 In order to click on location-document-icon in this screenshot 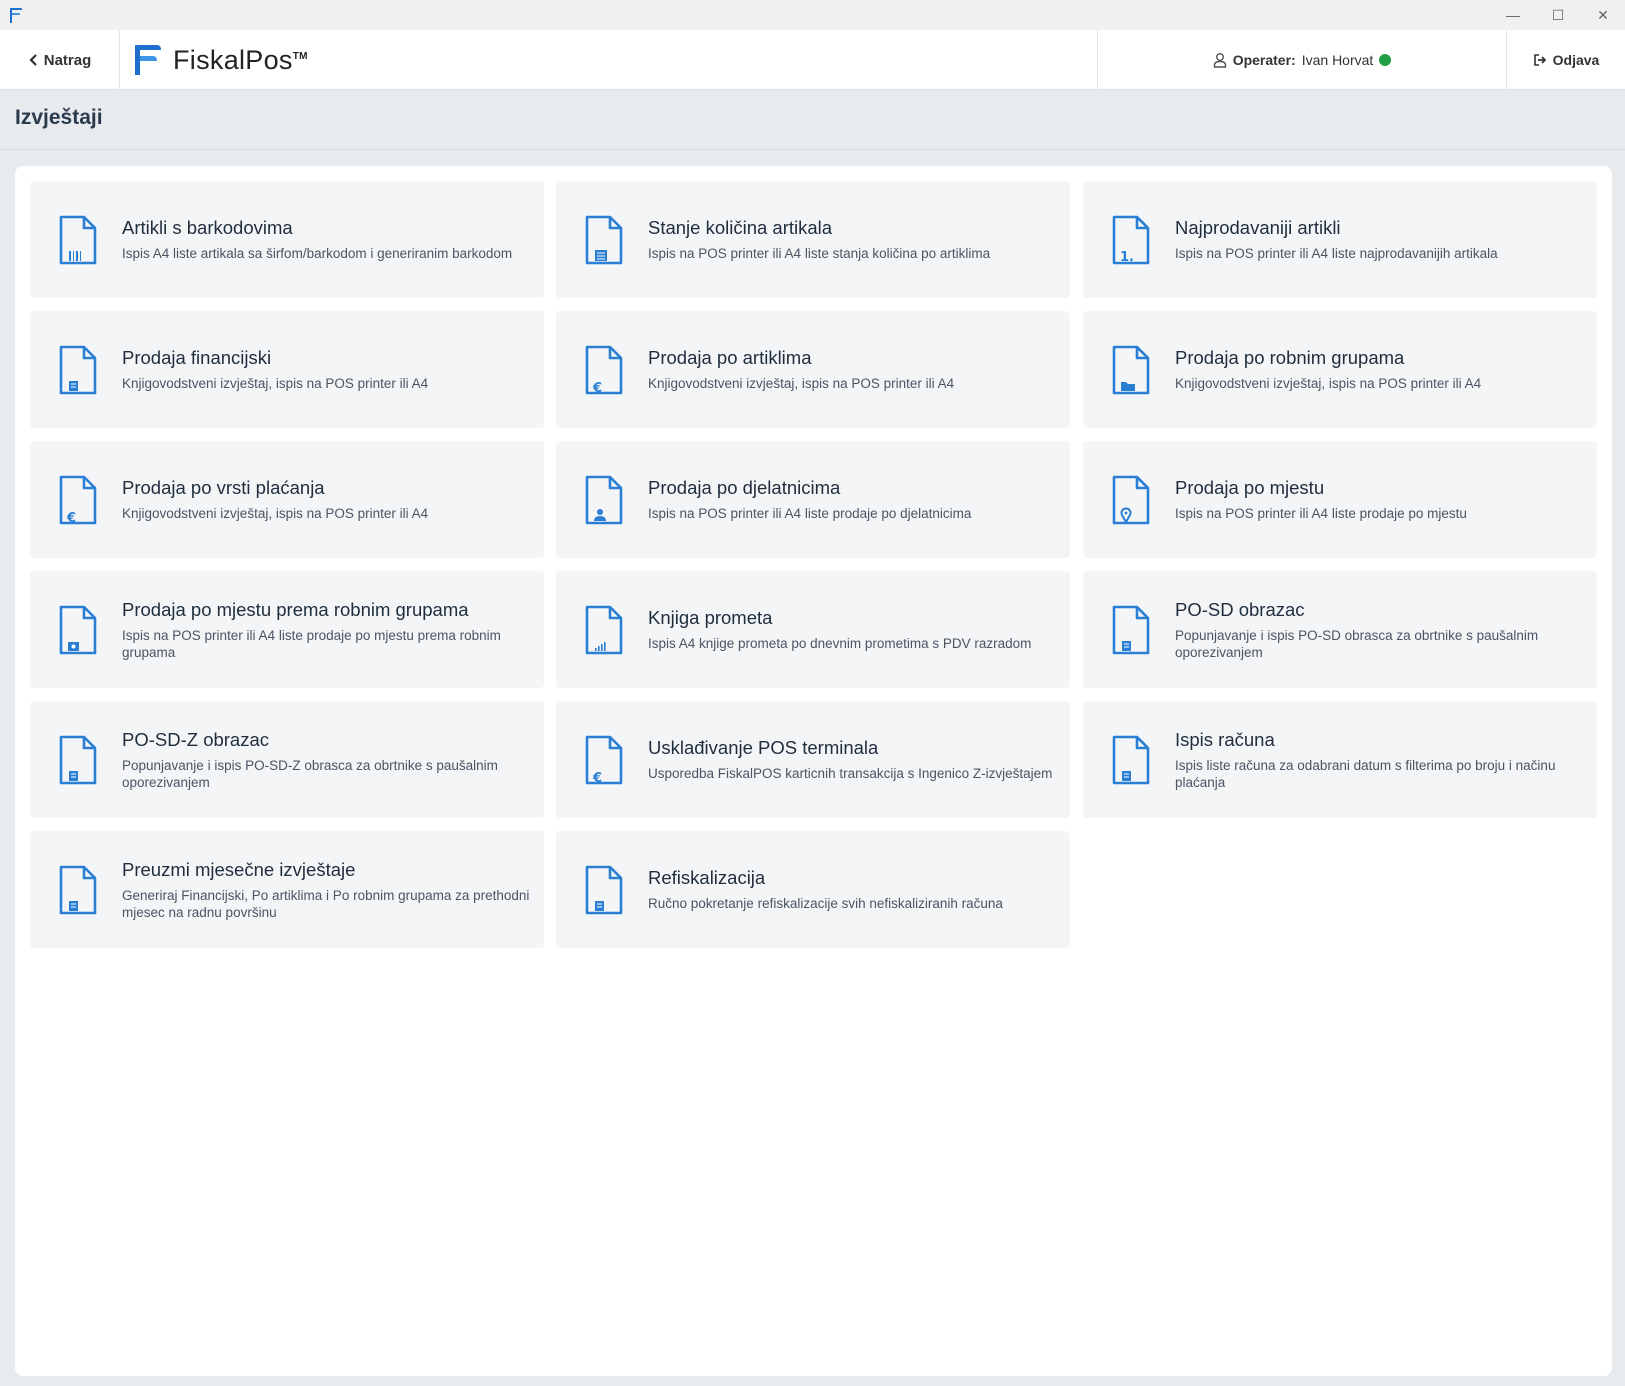, I will do `click(1131, 500)`.